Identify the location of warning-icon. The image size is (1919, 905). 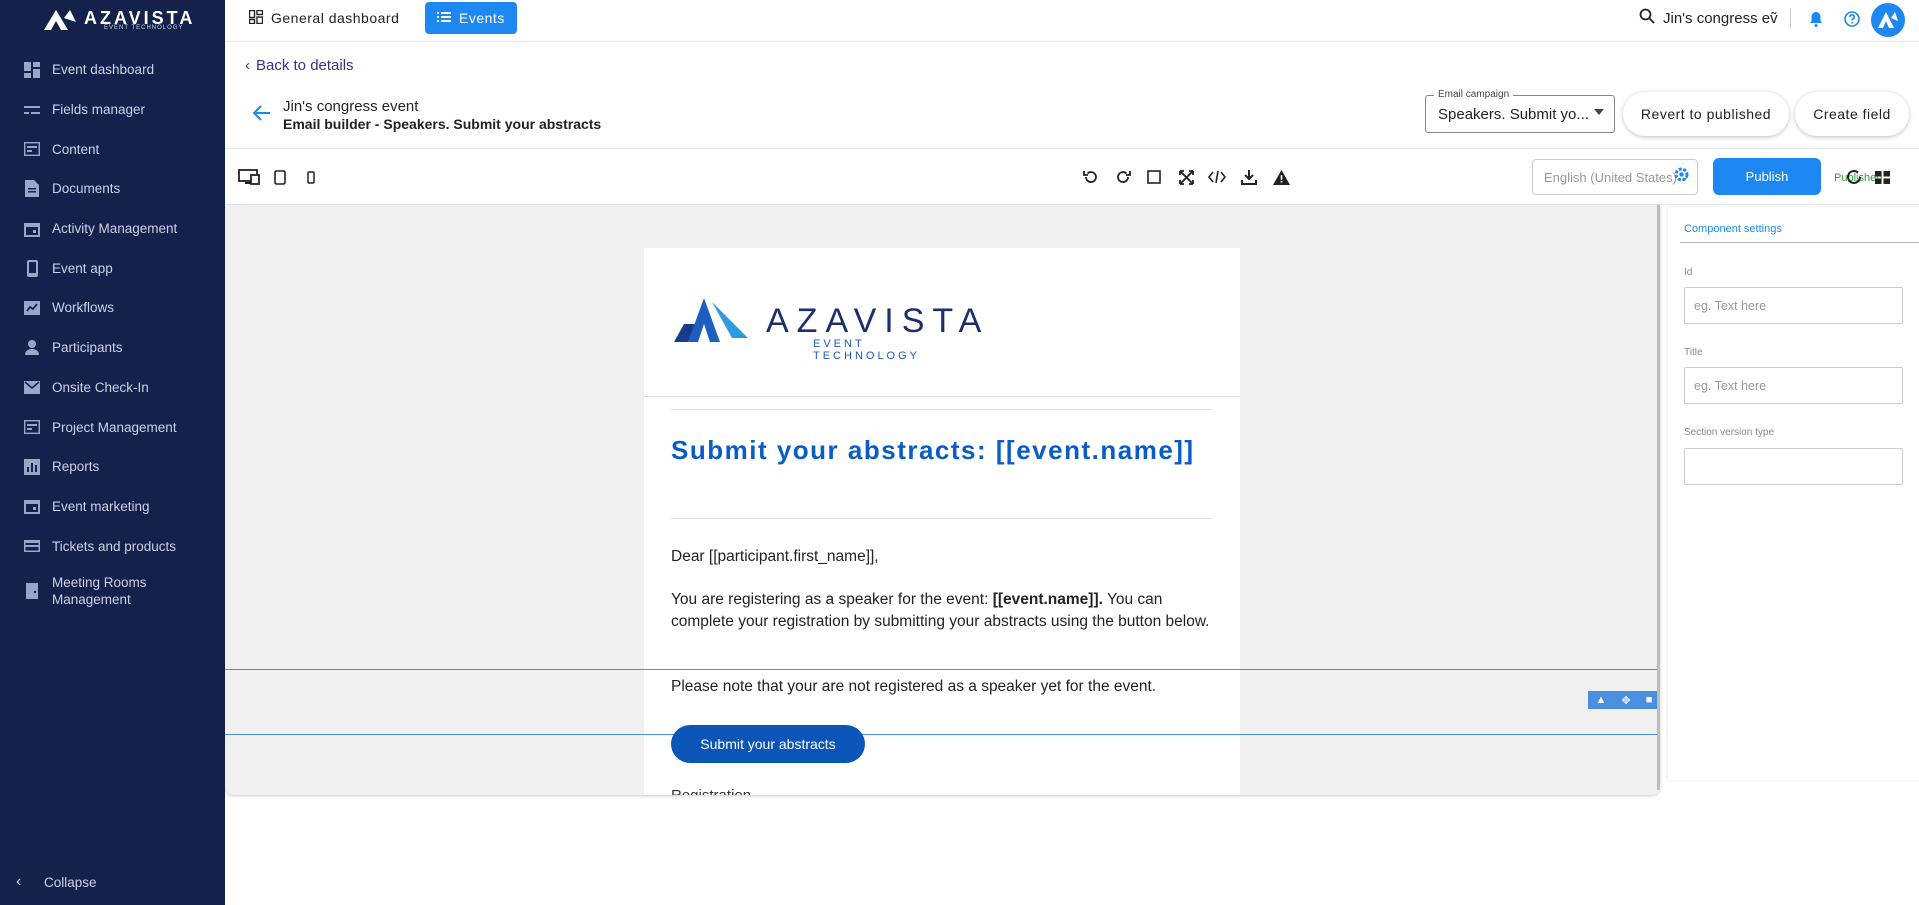
(1281, 177).